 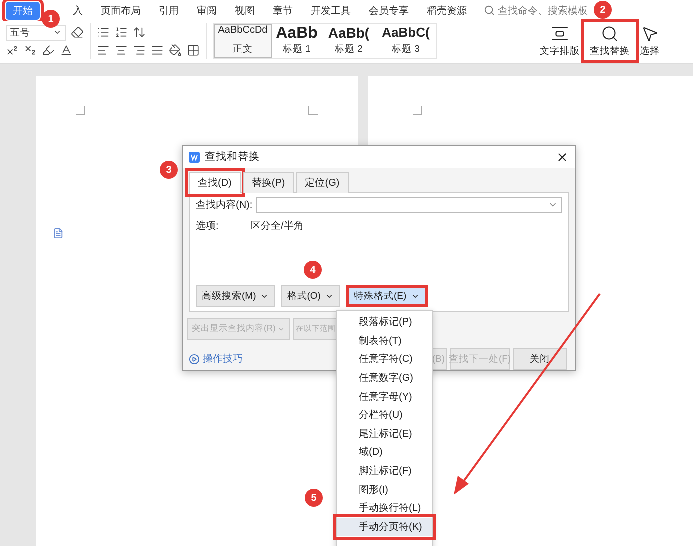 I want to click on menu-item: 任意数字(G), so click(x=384, y=378).